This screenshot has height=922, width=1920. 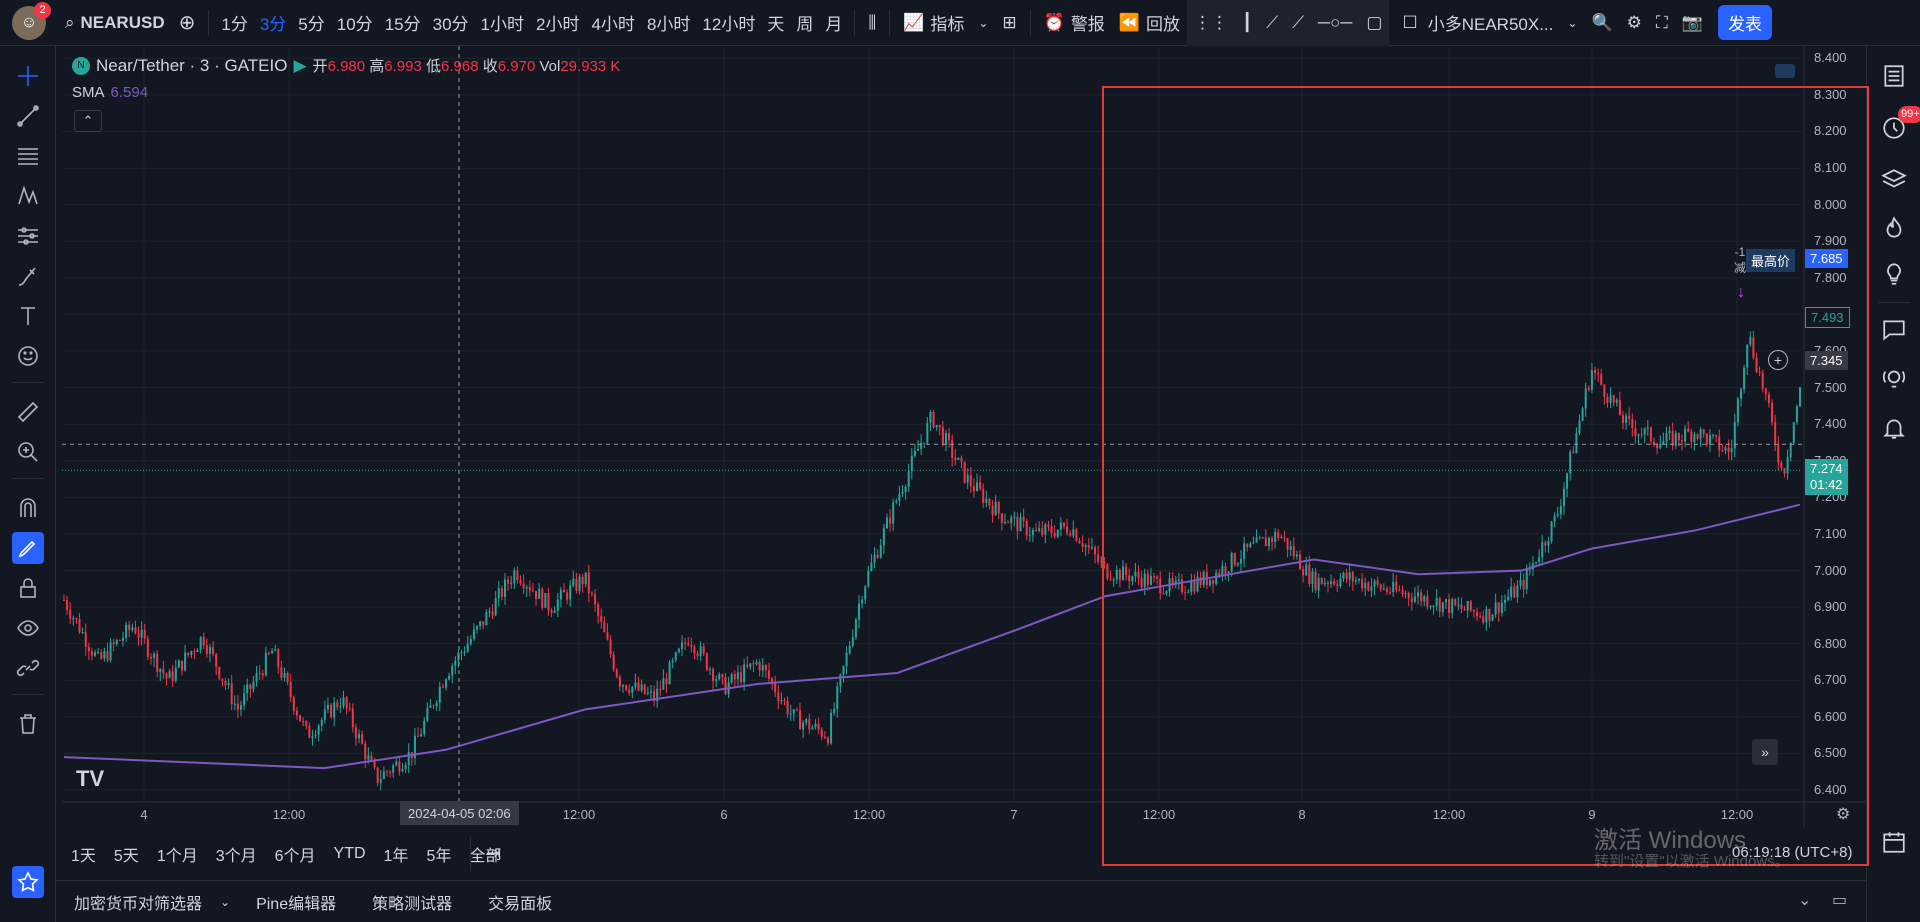 I want to click on templates-button: ⊞, so click(x=1009, y=23).